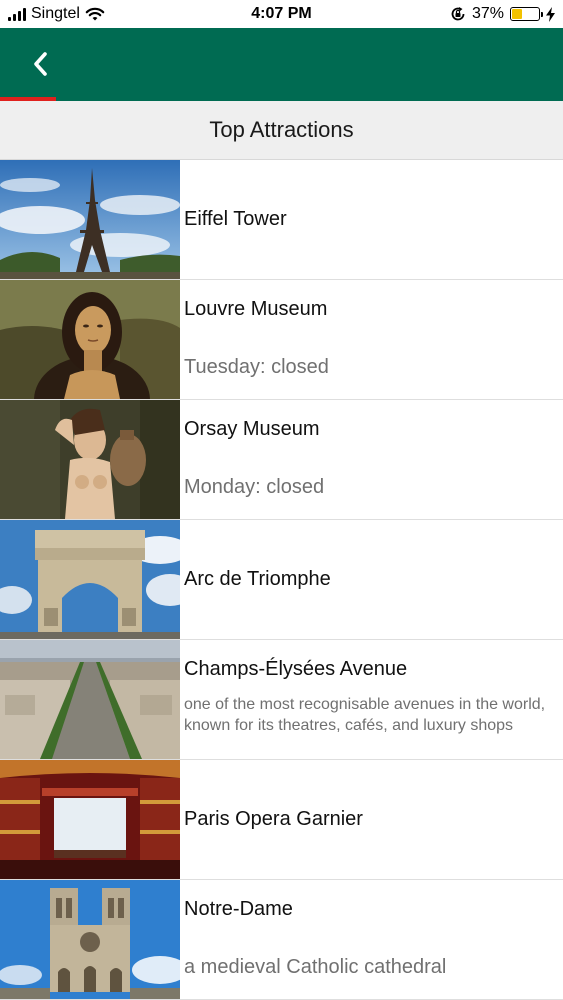 The image size is (563, 1000). What do you see at coordinates (281, 64) in the screenshot?
I see `app-bar` at bounding box center [281, 64].